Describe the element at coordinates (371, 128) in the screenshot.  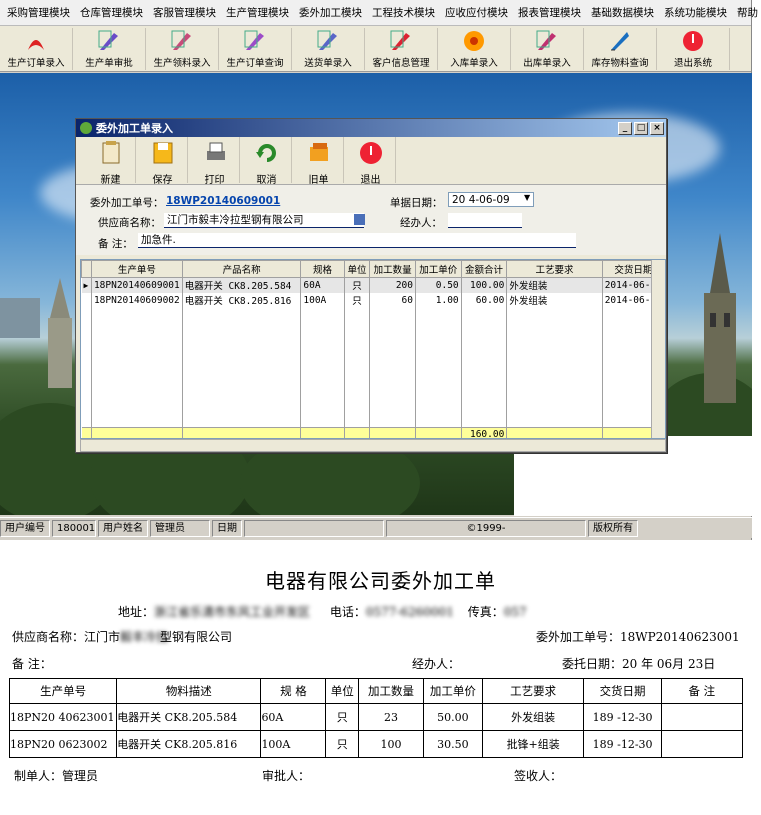
I see `dialog-titlebar: 委外加工单录入 _ □ ×` at that location.